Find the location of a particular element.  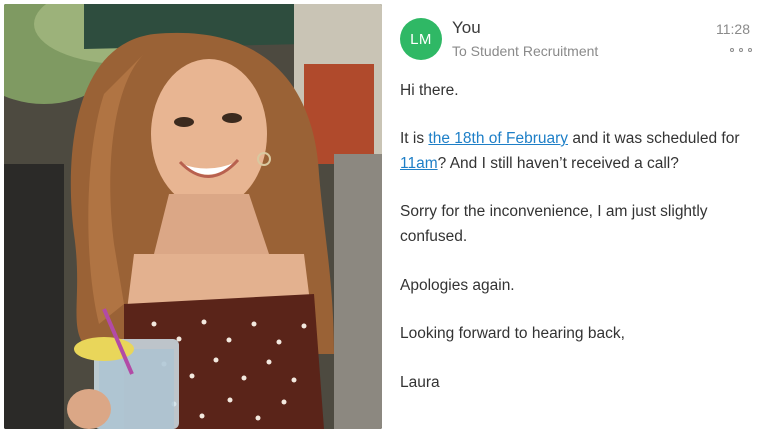

sender-avatar: LM is located at coordinates (421, 39).